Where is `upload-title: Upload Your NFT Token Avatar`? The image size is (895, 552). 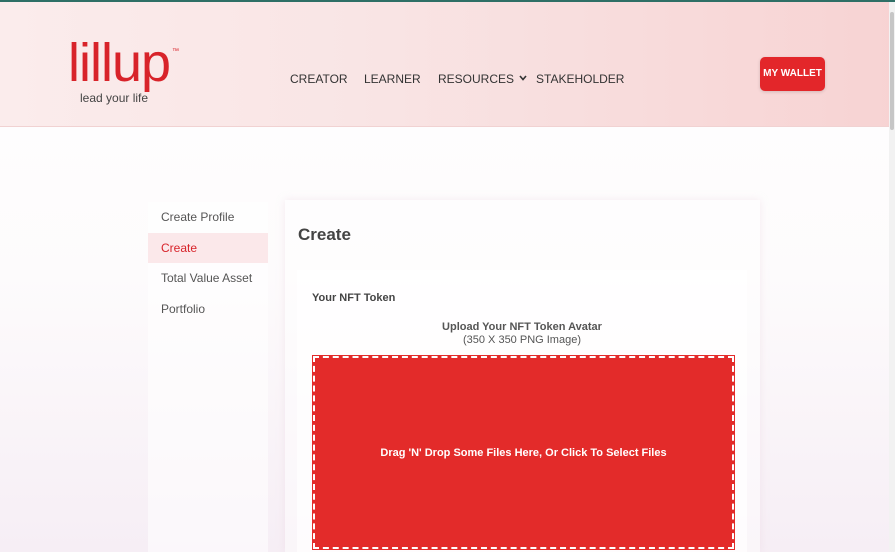 upload-title: Upload Your NFT Token Avatar is located at coordinates (522, 327).